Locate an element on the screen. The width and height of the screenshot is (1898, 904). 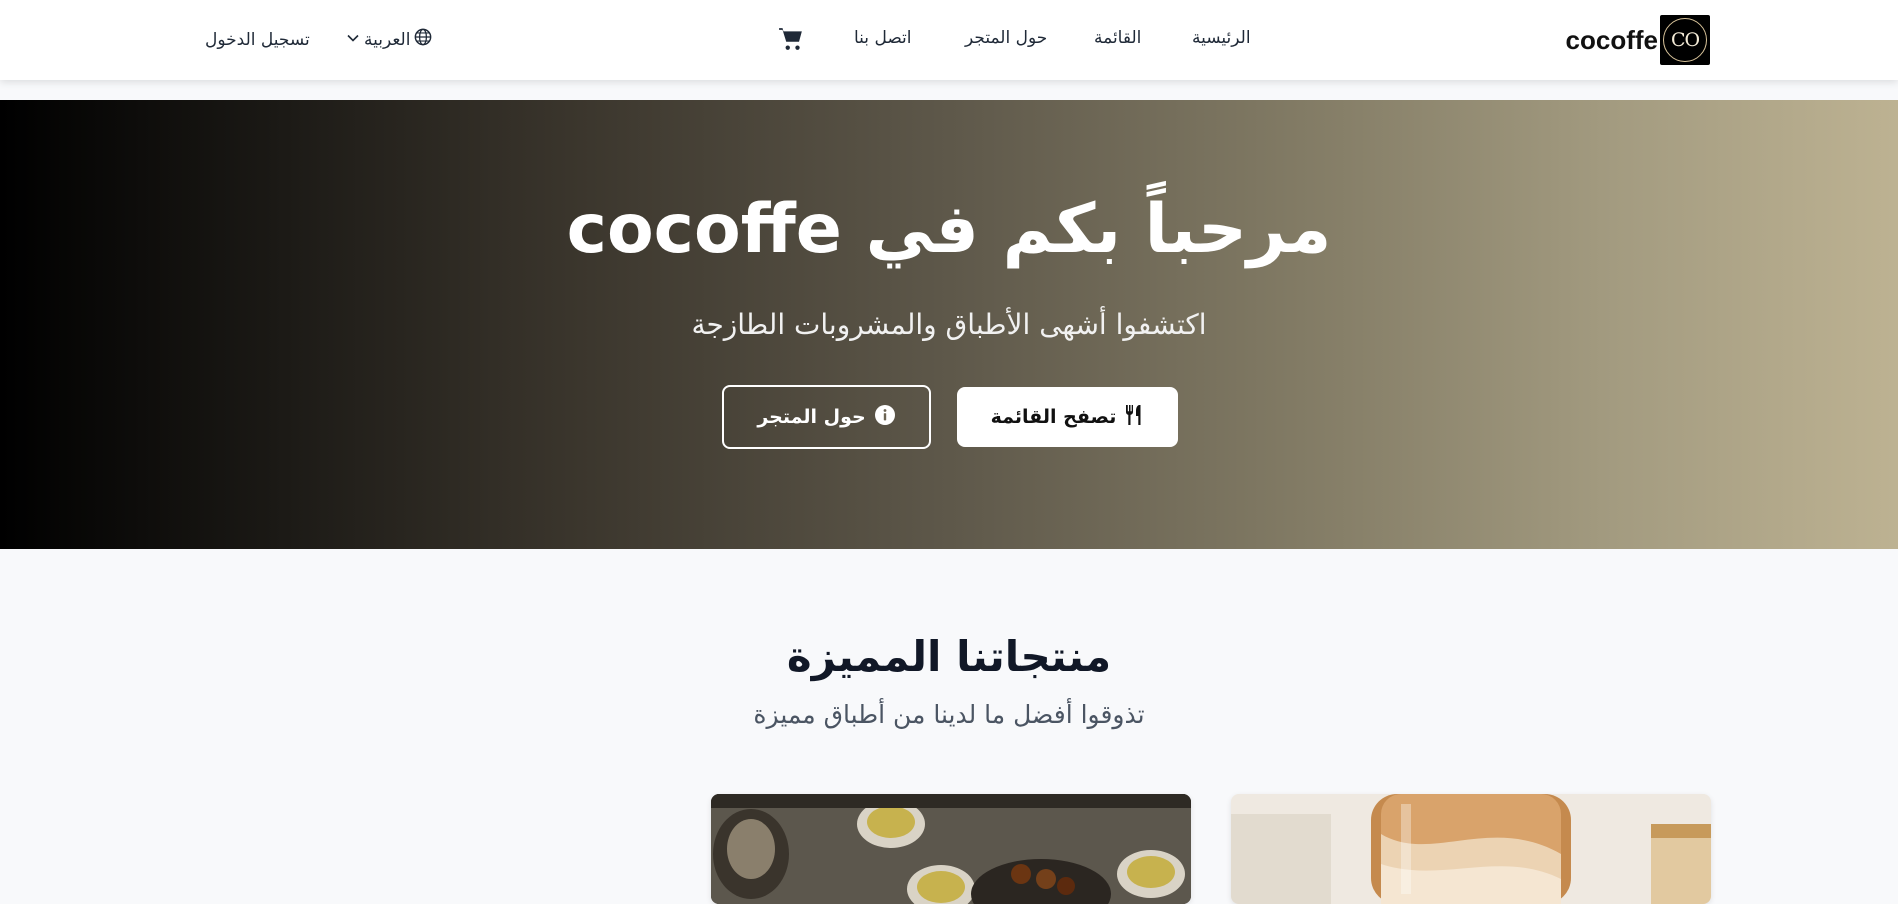
about-store-label: حول المتجر is located at coordinates (811, 417).